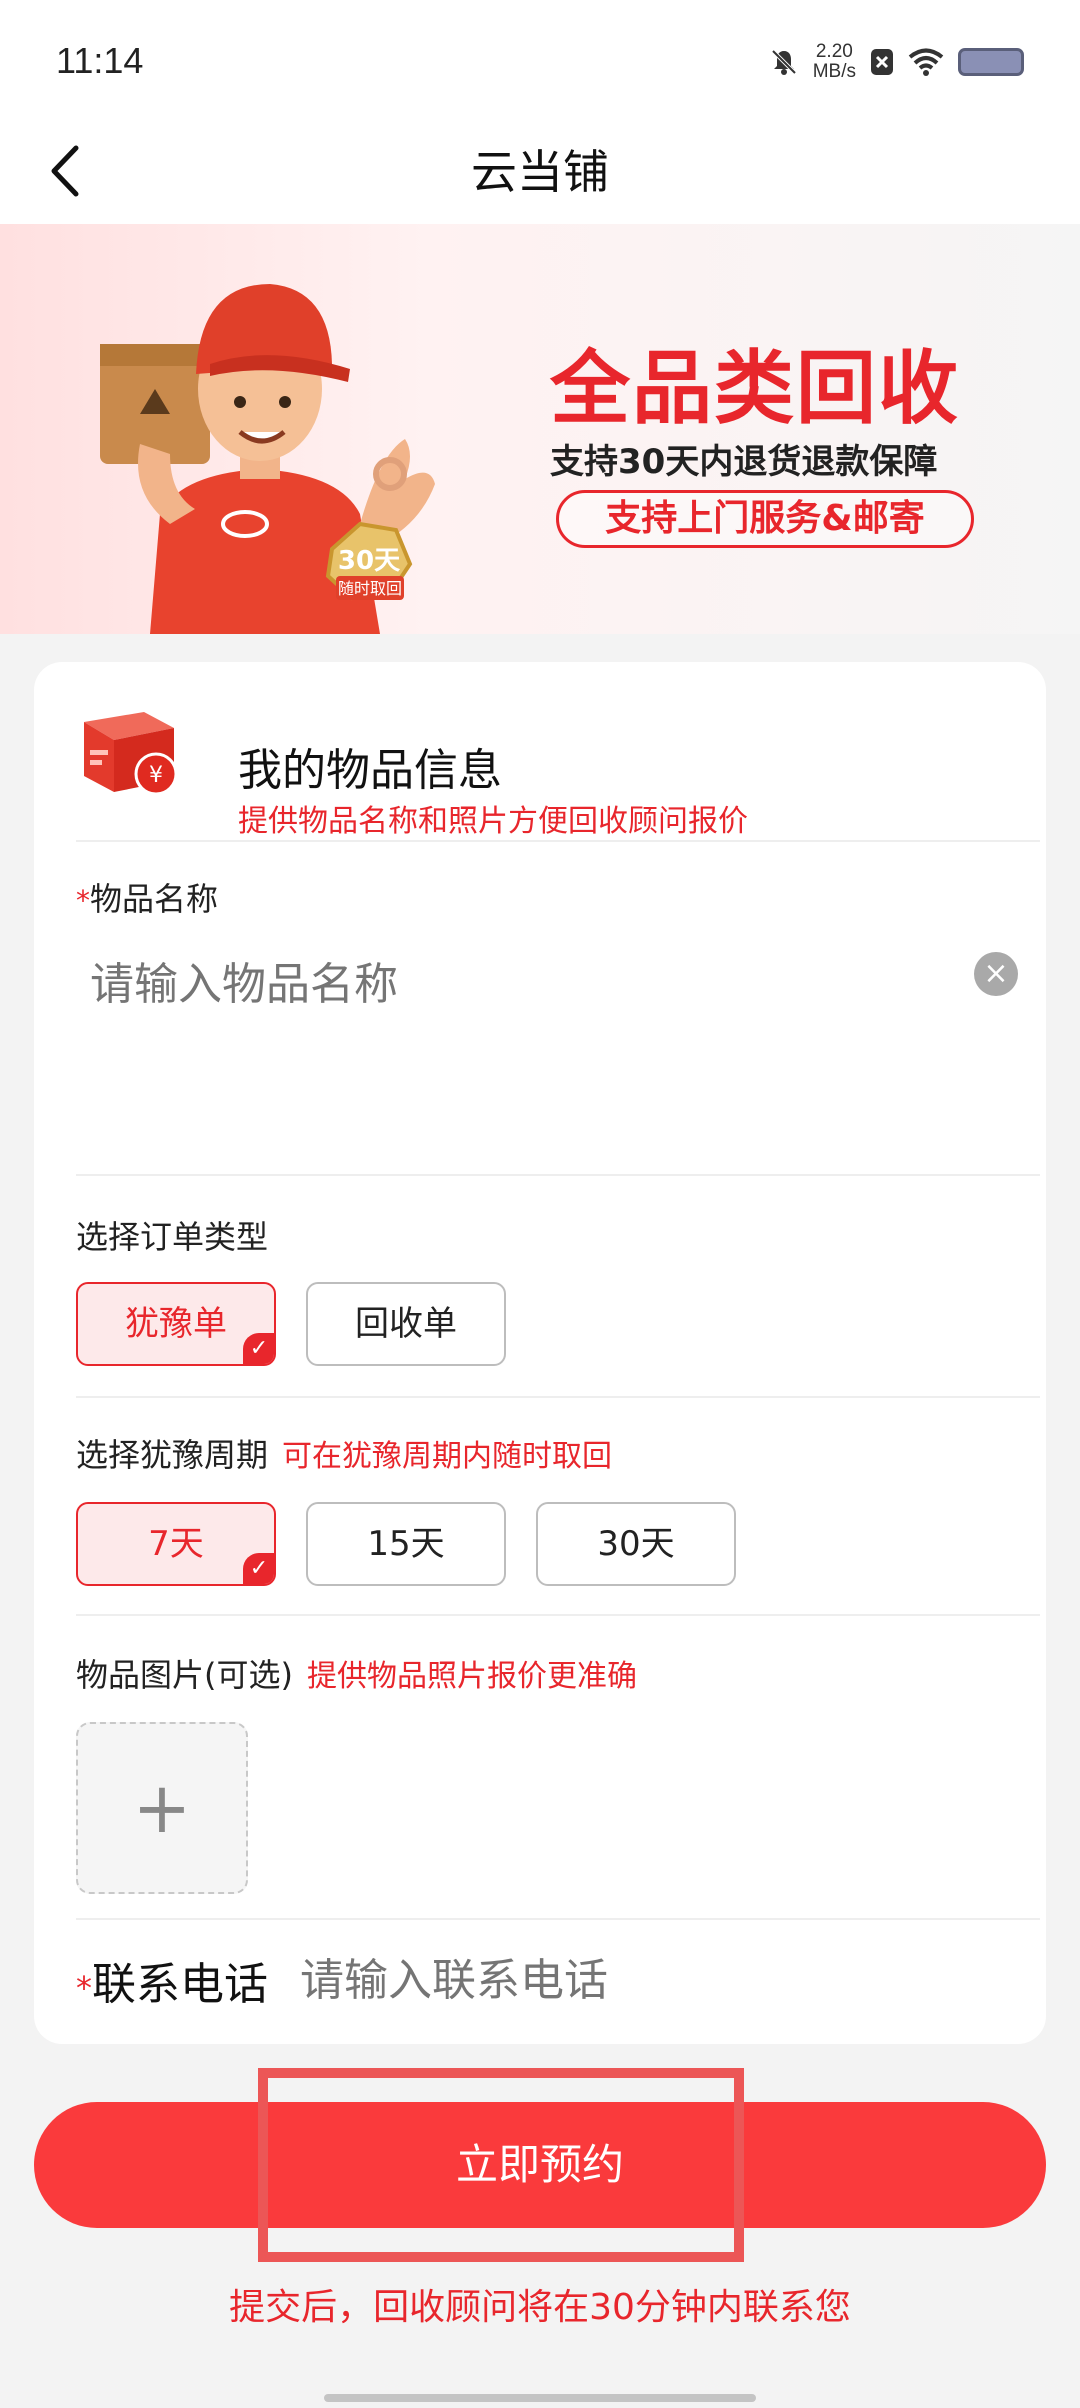  I want to click on card-header: ¥ 我的物品信息 提供物品名称和照片方便回收顾问报价, so click(544, 765).